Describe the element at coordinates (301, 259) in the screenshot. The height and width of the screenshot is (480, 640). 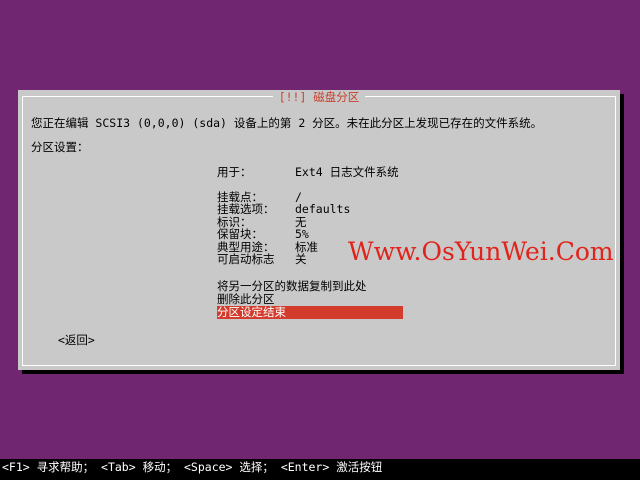
I see `setting-value: 关` at that location.